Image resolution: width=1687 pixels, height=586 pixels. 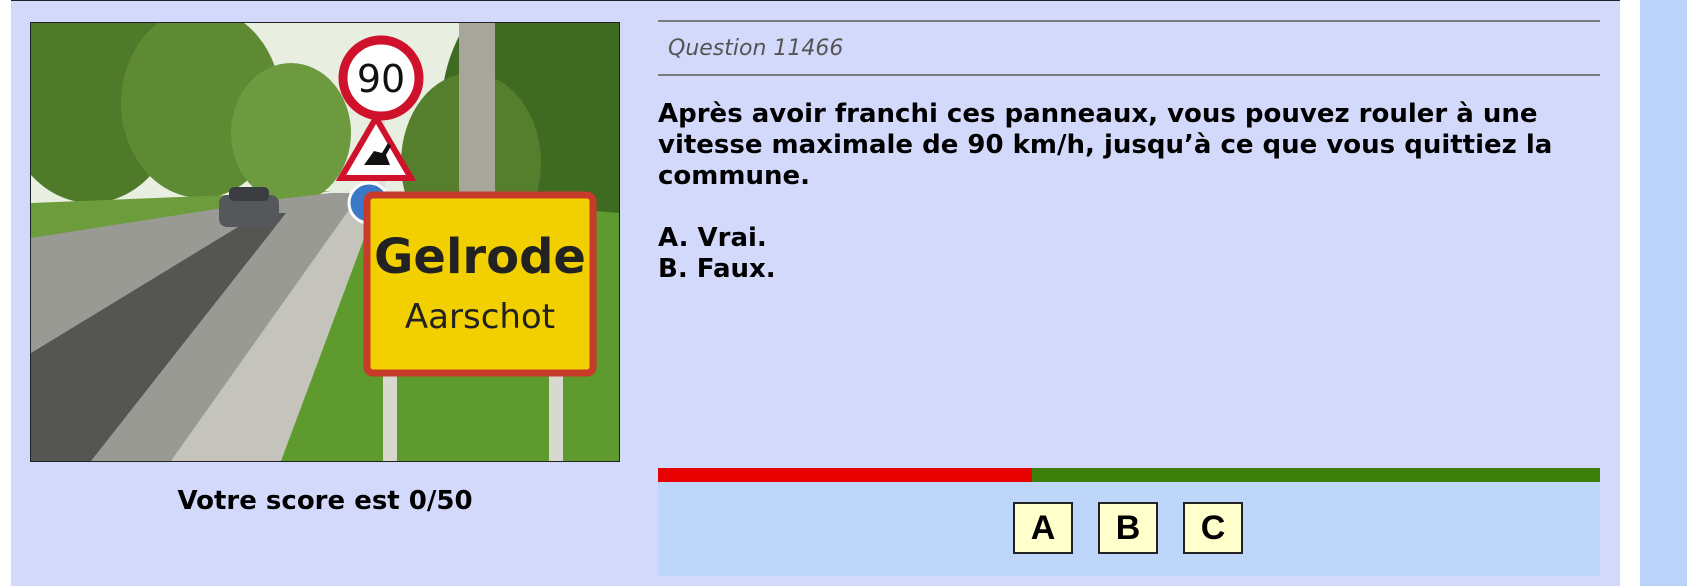 What do you see at coordinates (325, 501) in the screenshot?
I see `score-text: Votre score est 0/50` at bounding box center [325, 501].